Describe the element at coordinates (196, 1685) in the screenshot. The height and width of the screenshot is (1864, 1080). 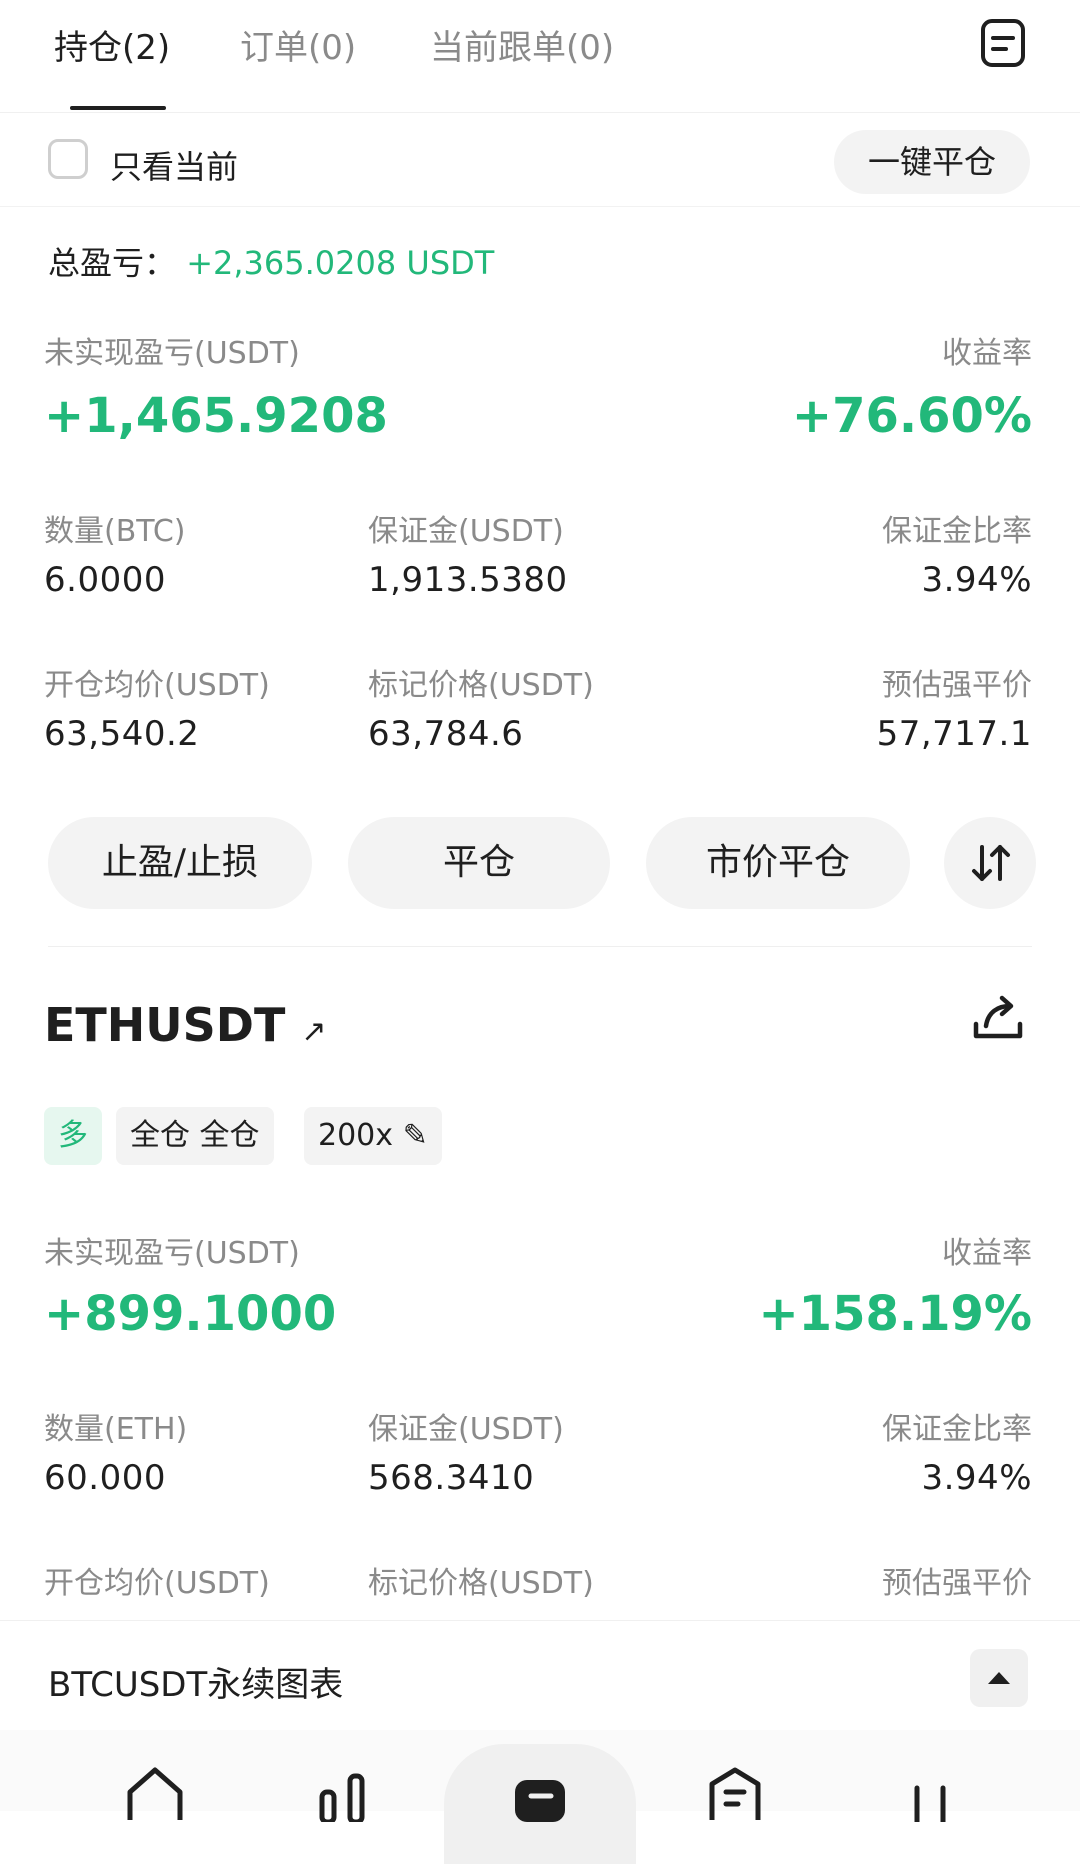
I see `chart-title: BTCUSDT永续图表` at that location.